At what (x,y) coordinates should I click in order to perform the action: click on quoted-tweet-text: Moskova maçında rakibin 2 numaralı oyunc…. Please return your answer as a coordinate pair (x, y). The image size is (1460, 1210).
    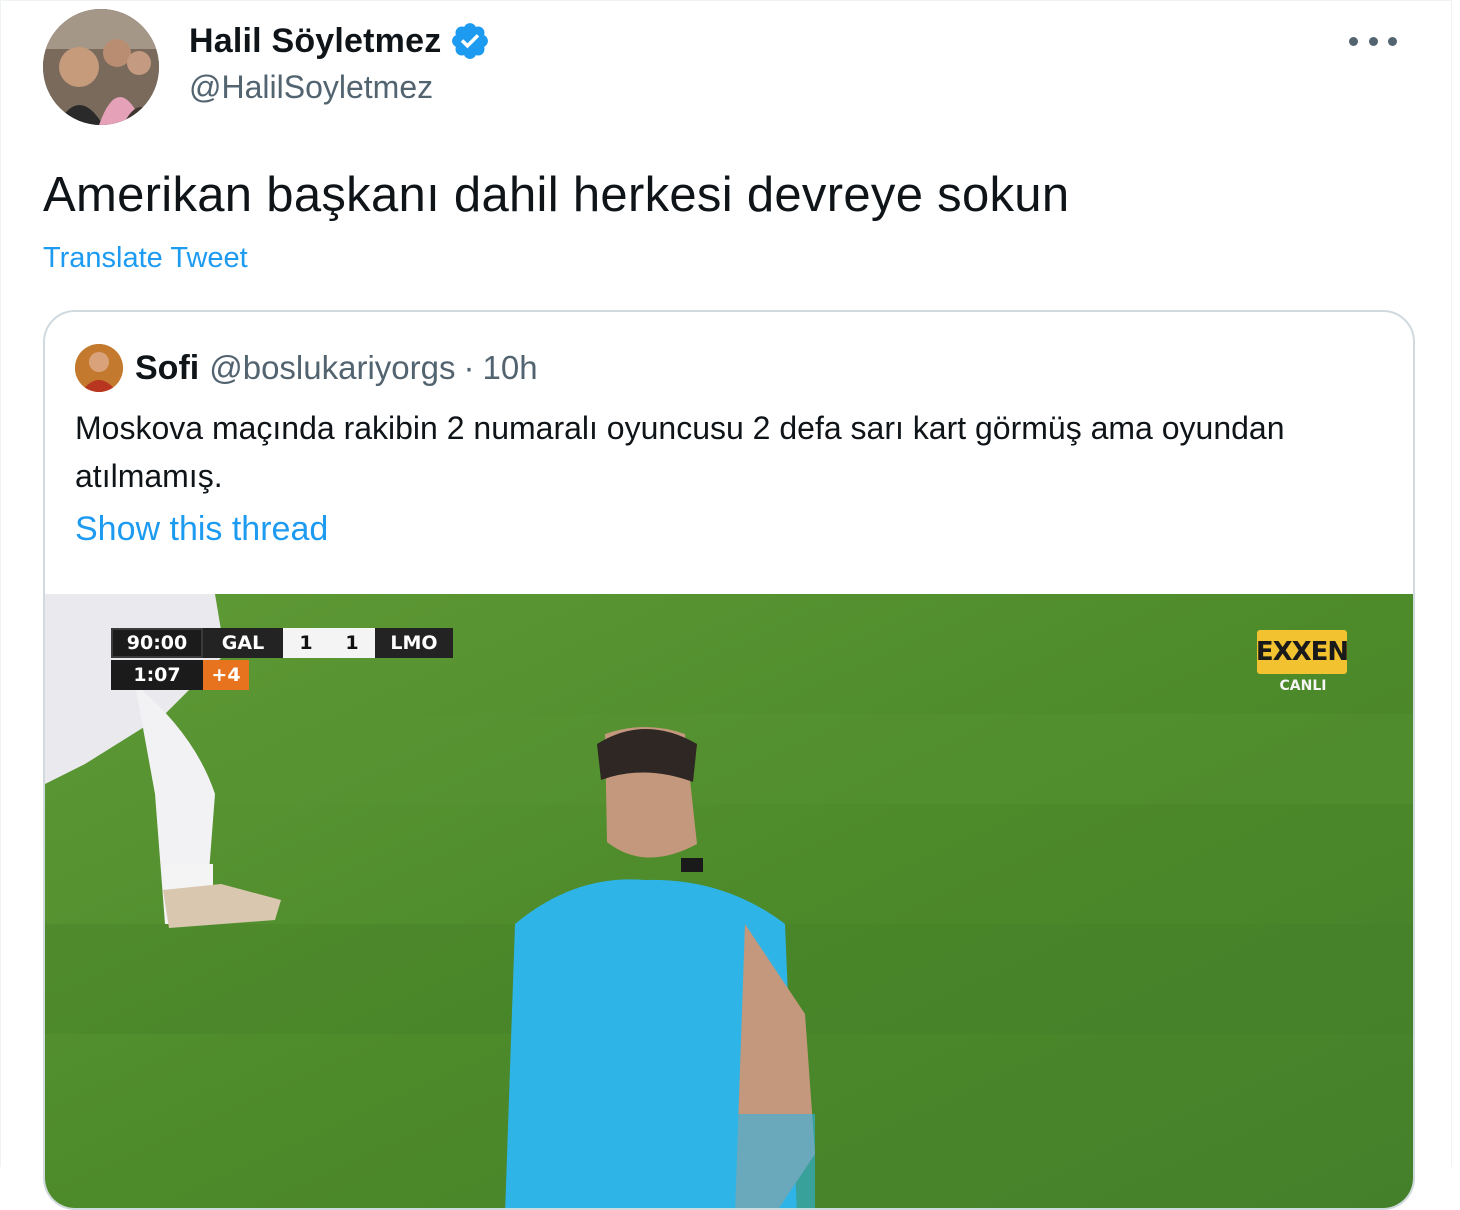
    Looking at the image, I should click on (680, 452).